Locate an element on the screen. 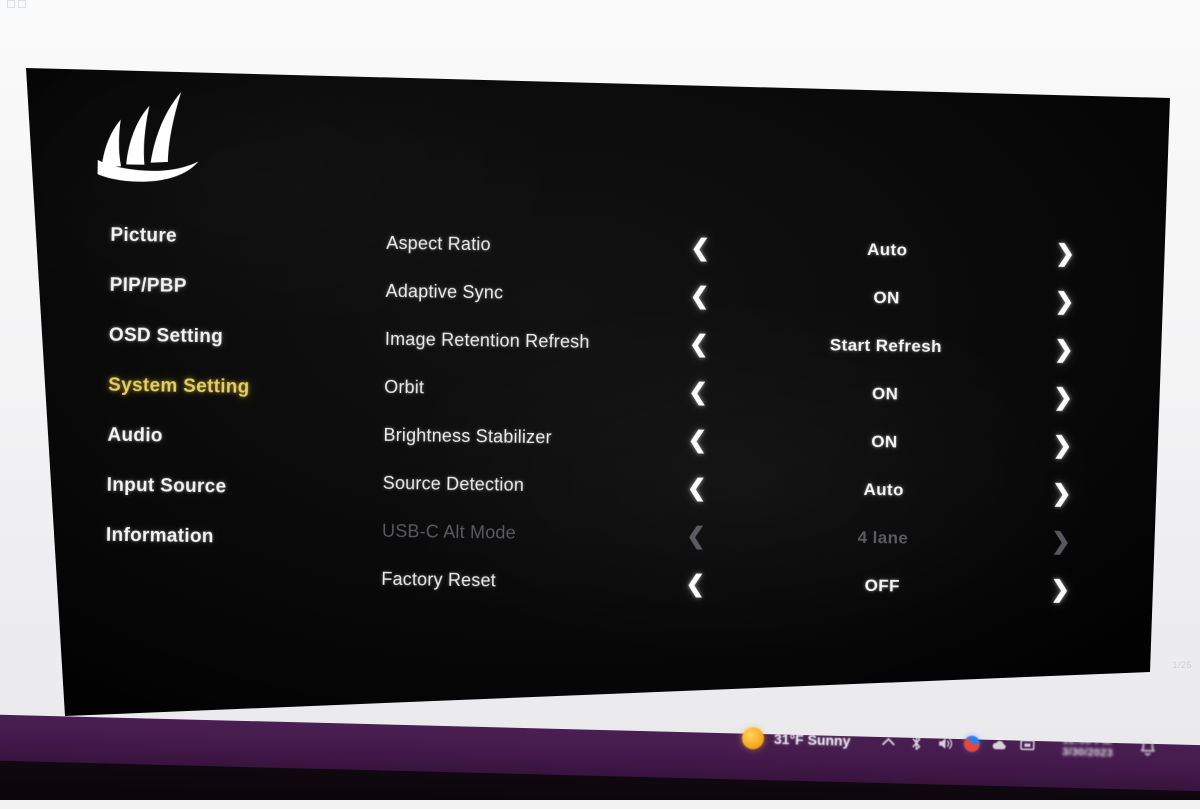 This screenshot has width=1200, height=809. setting-value: 4 lane is located at coordinates (883, 537).